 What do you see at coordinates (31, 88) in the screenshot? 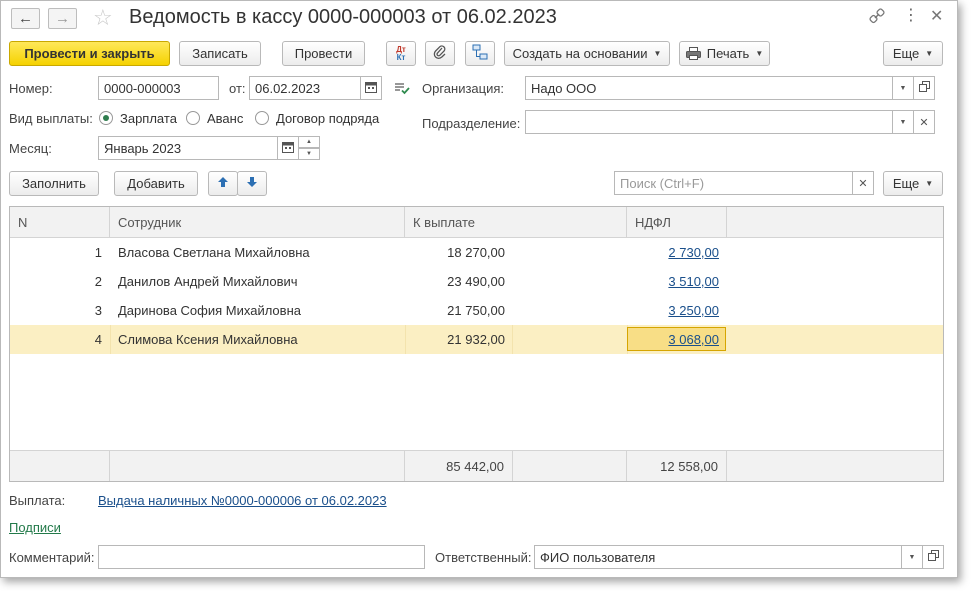
I see `number-label: Номер:` at bounding box center [31, 88].